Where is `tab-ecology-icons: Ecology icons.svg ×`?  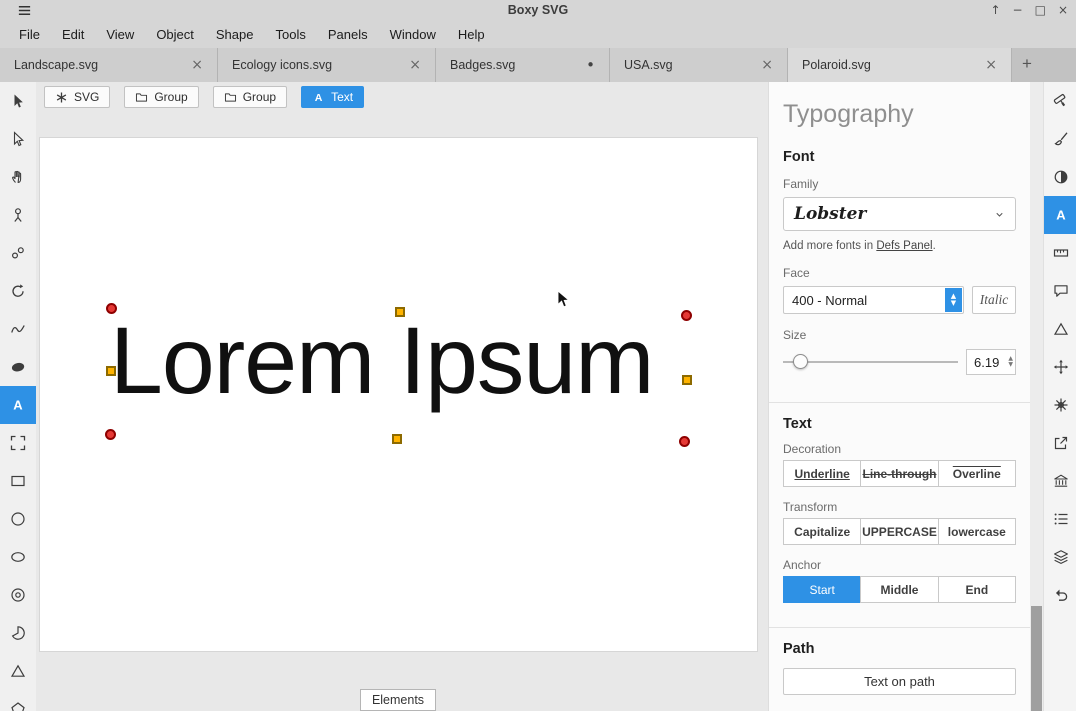
tab-ecology-icons: Ecology icons.svg × is located at coordinates (327, 65).